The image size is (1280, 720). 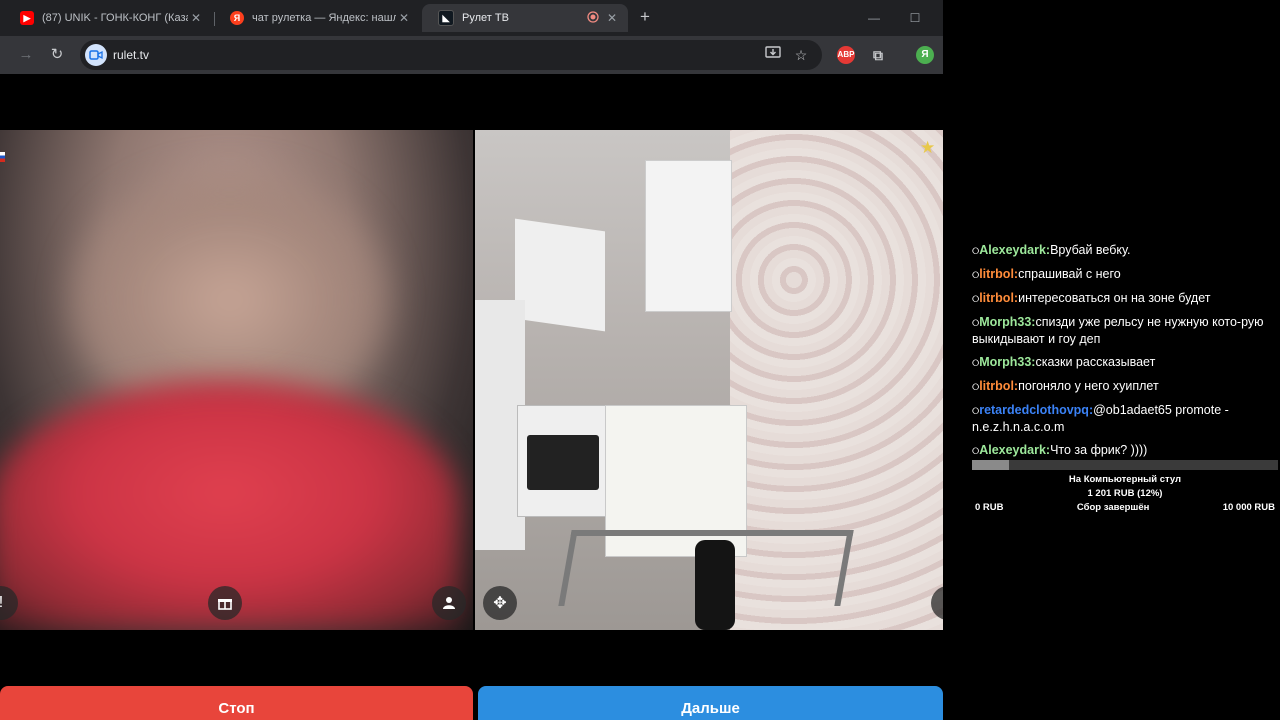 What do you see at coordinates (1088, 386) in the screenshot?
I see `chat-text: погоняло у него хуиплет` at bounding box center [1088, 386].